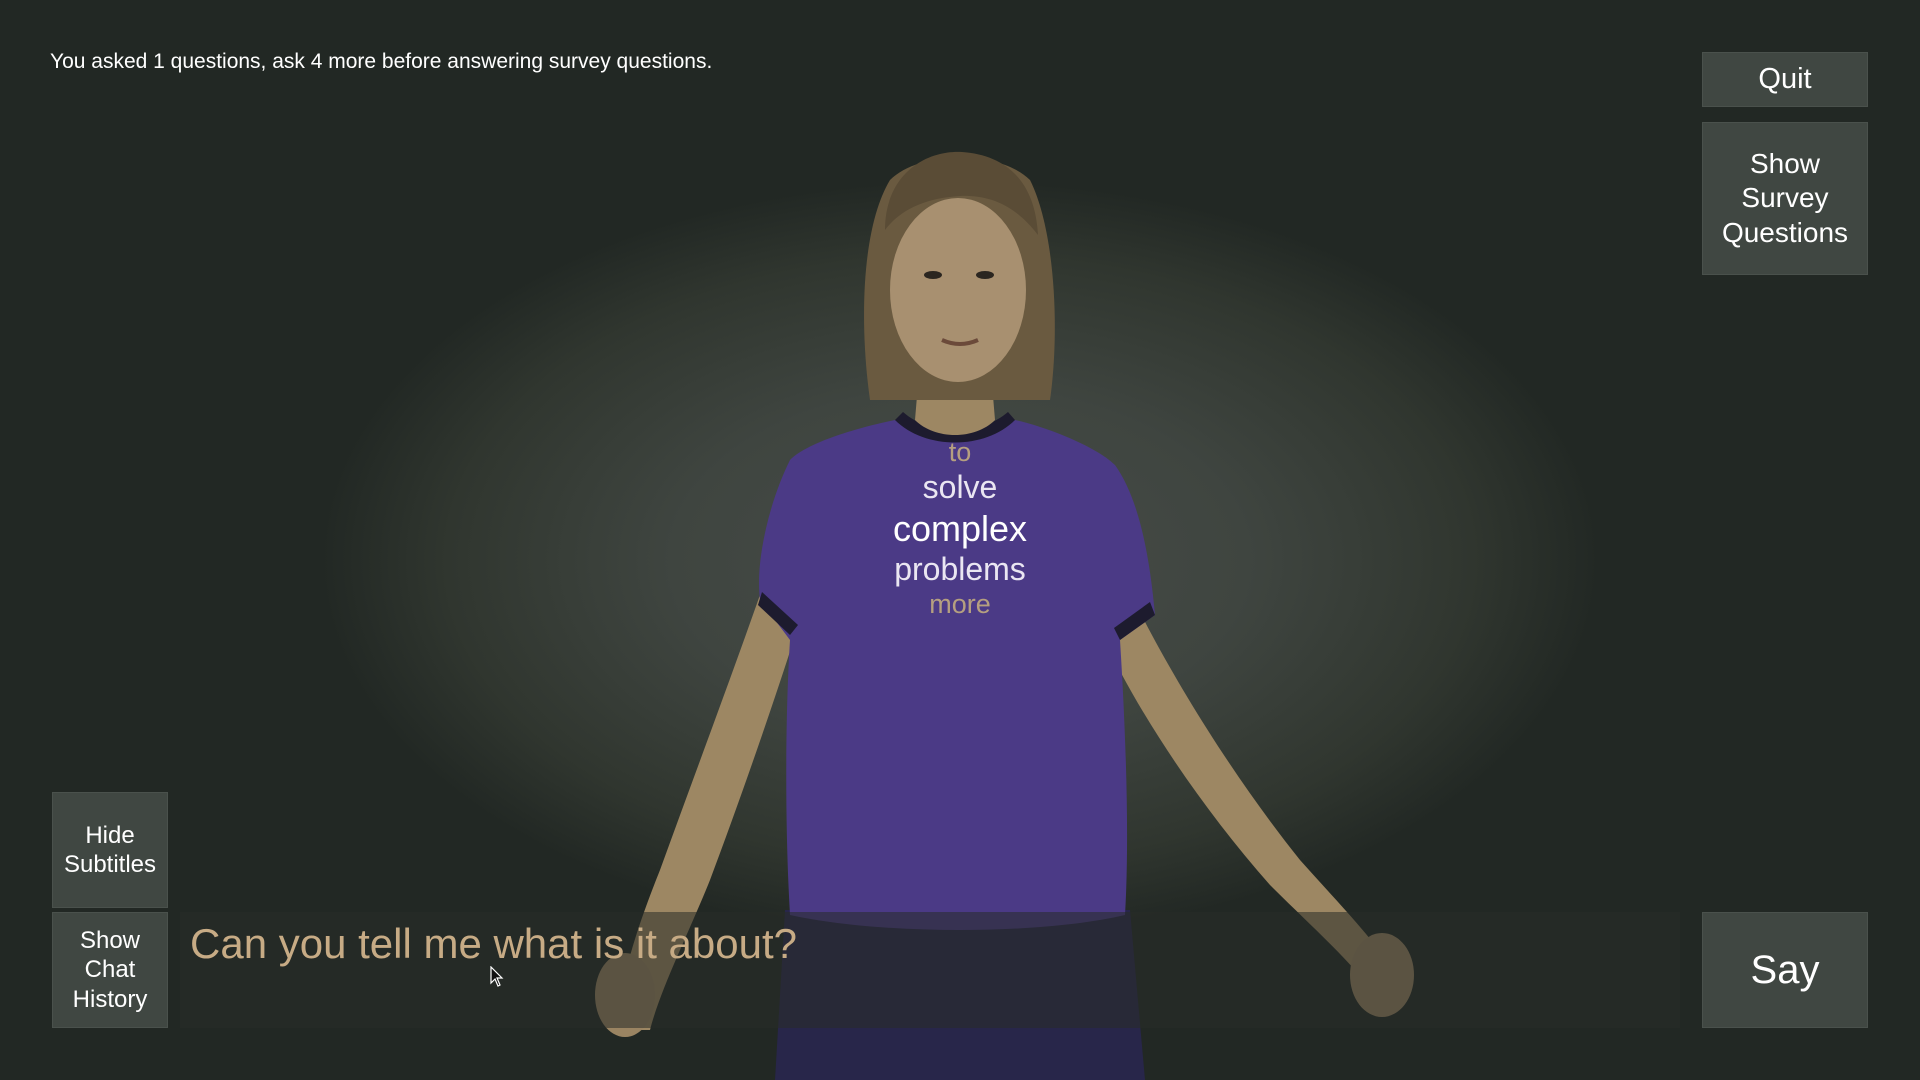 The width and height of the screenshot is (1920, 1080). Describe the element at coordinates (960, 452) in the screenshot. I see `subtitle-word: to` at that location.